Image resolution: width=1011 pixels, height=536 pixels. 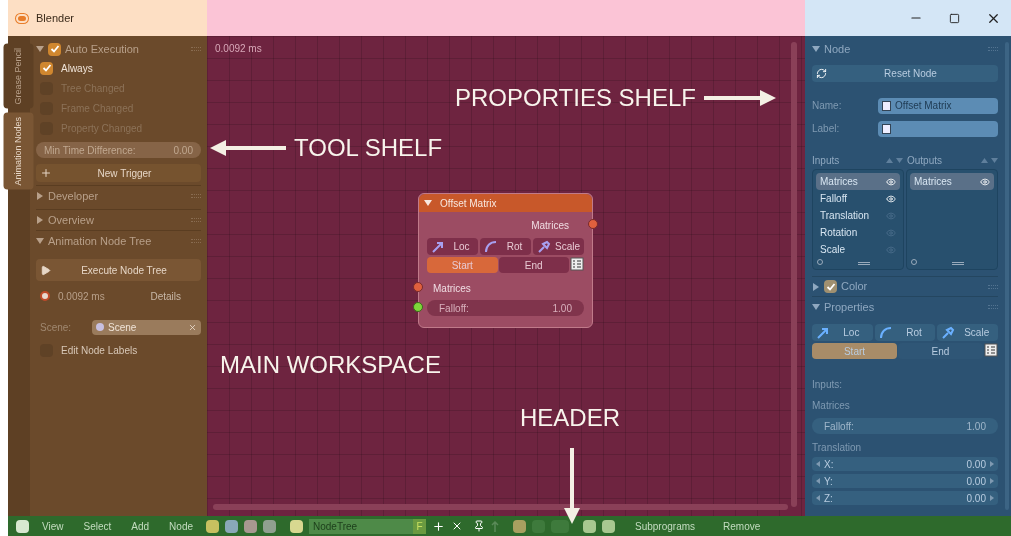 What do you see at coordinates (479, 526) in the screenshot?
I see `pin-icon` at bounding box center [479, 526].